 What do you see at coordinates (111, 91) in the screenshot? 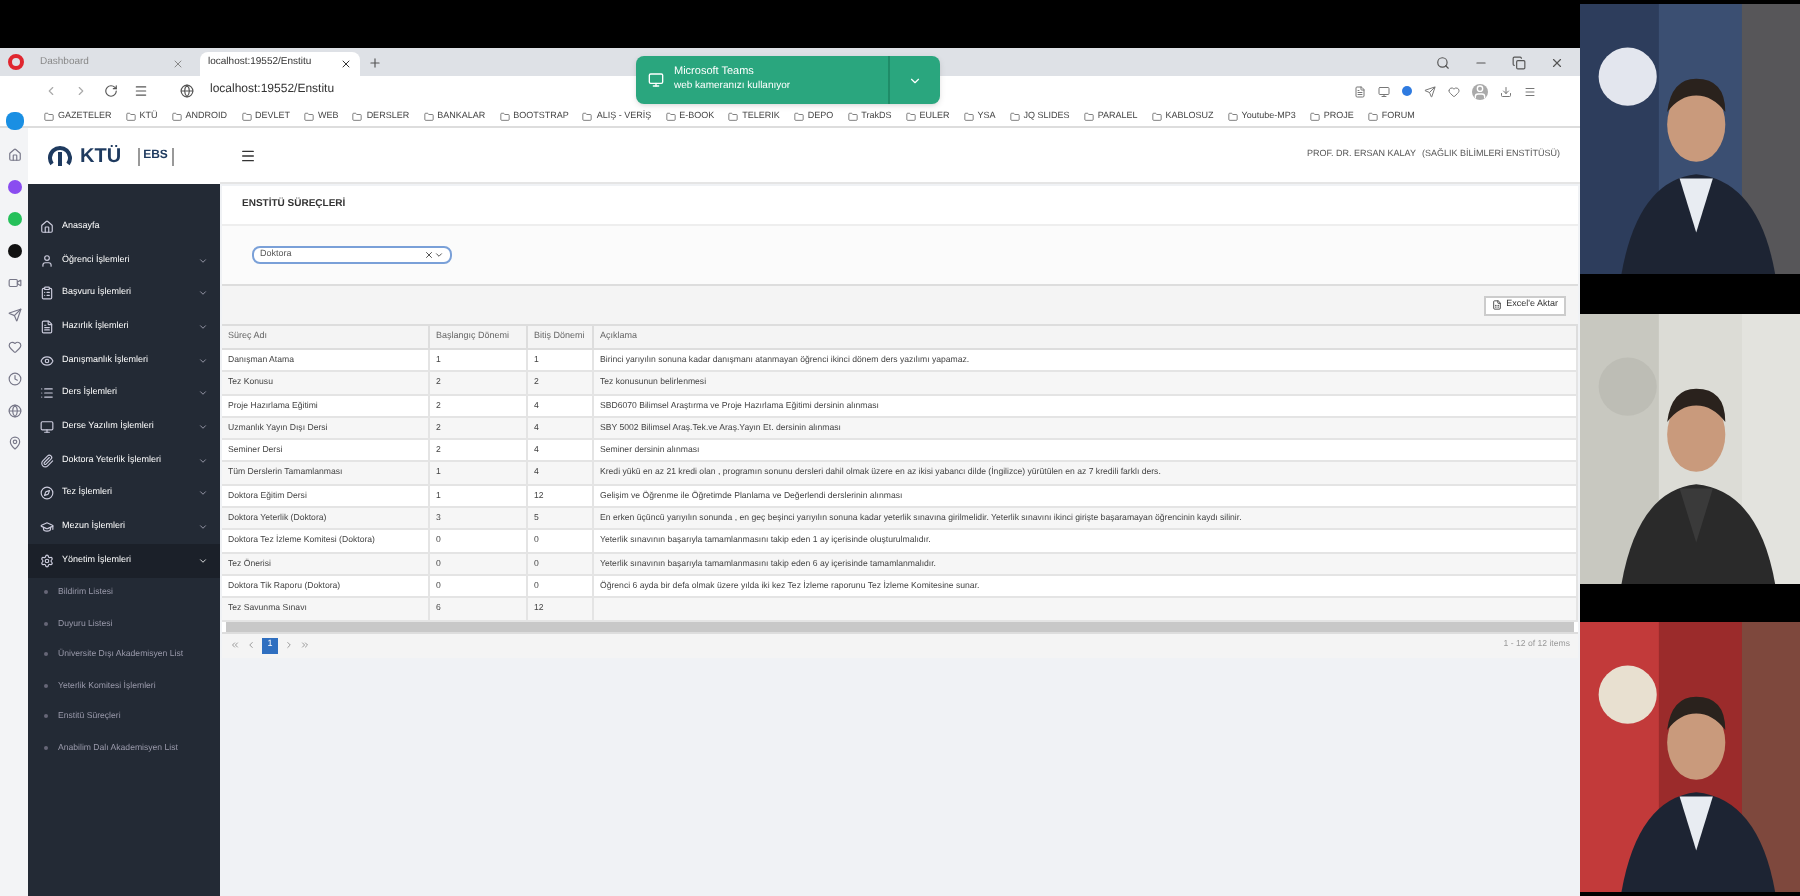
I see `reload-icon` at bounding box center [111, 91].